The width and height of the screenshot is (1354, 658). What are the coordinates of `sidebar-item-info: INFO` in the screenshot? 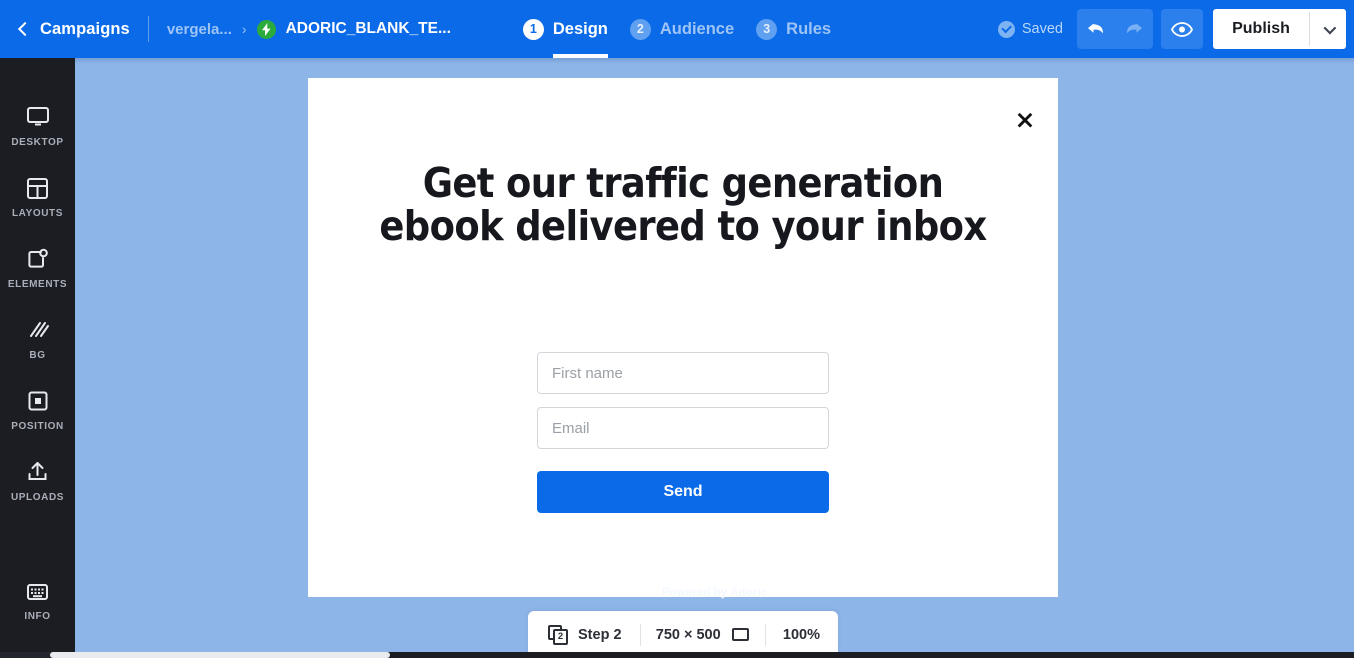 It's located at (37, 611).